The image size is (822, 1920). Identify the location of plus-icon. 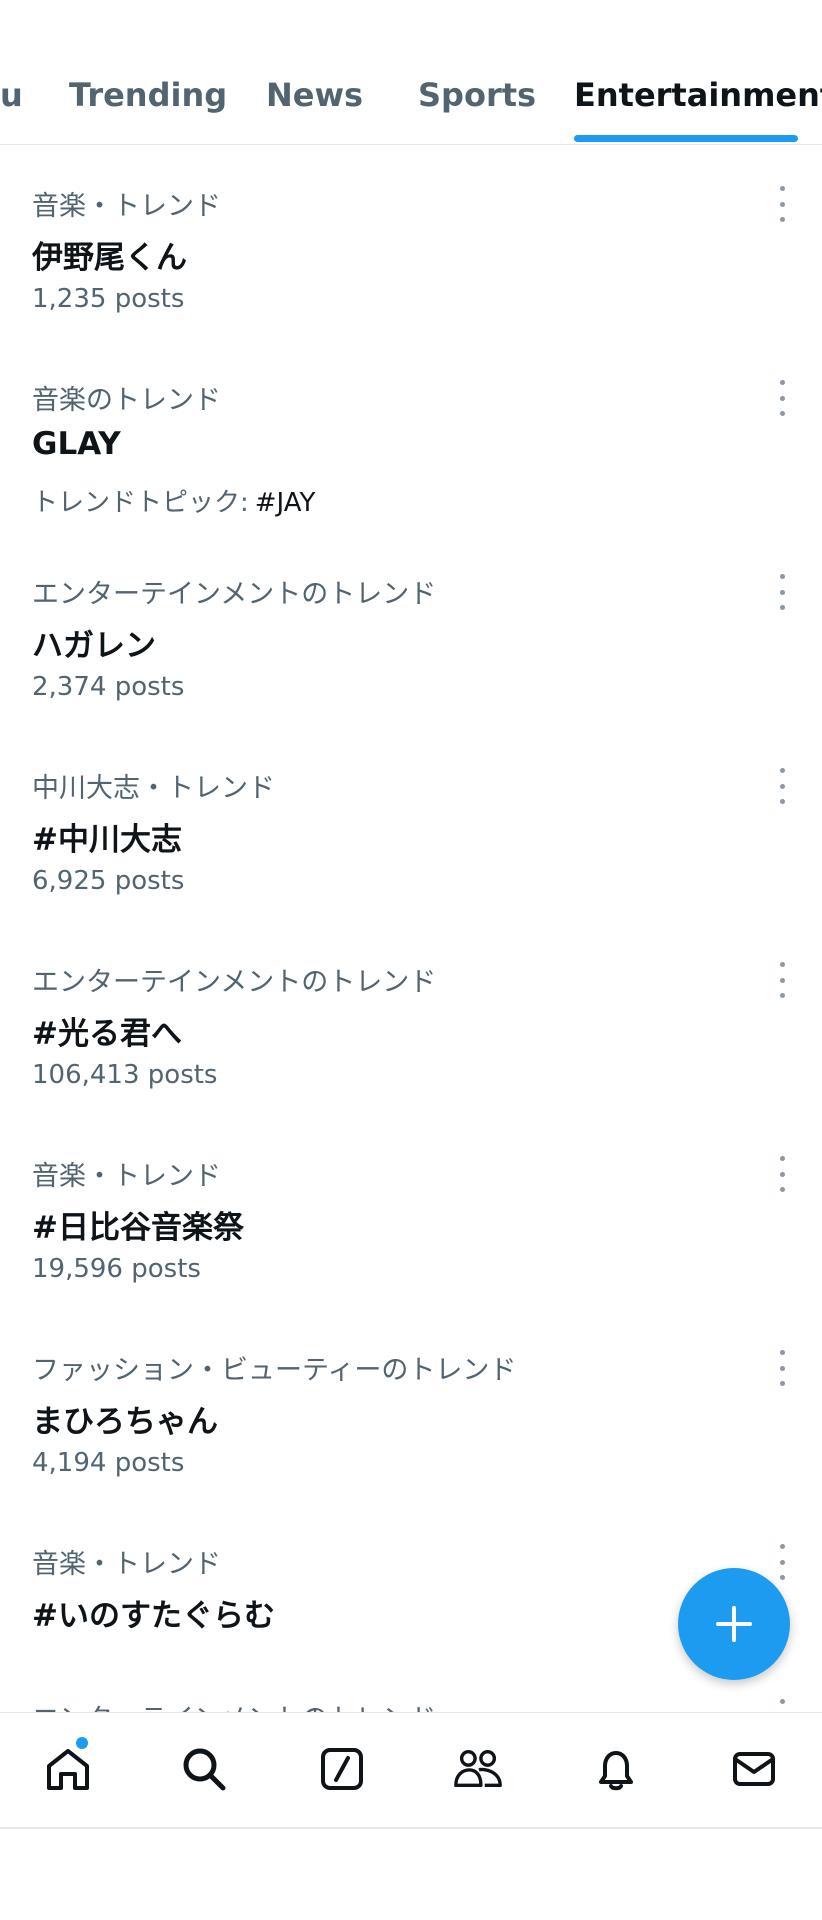
(734, 1624).